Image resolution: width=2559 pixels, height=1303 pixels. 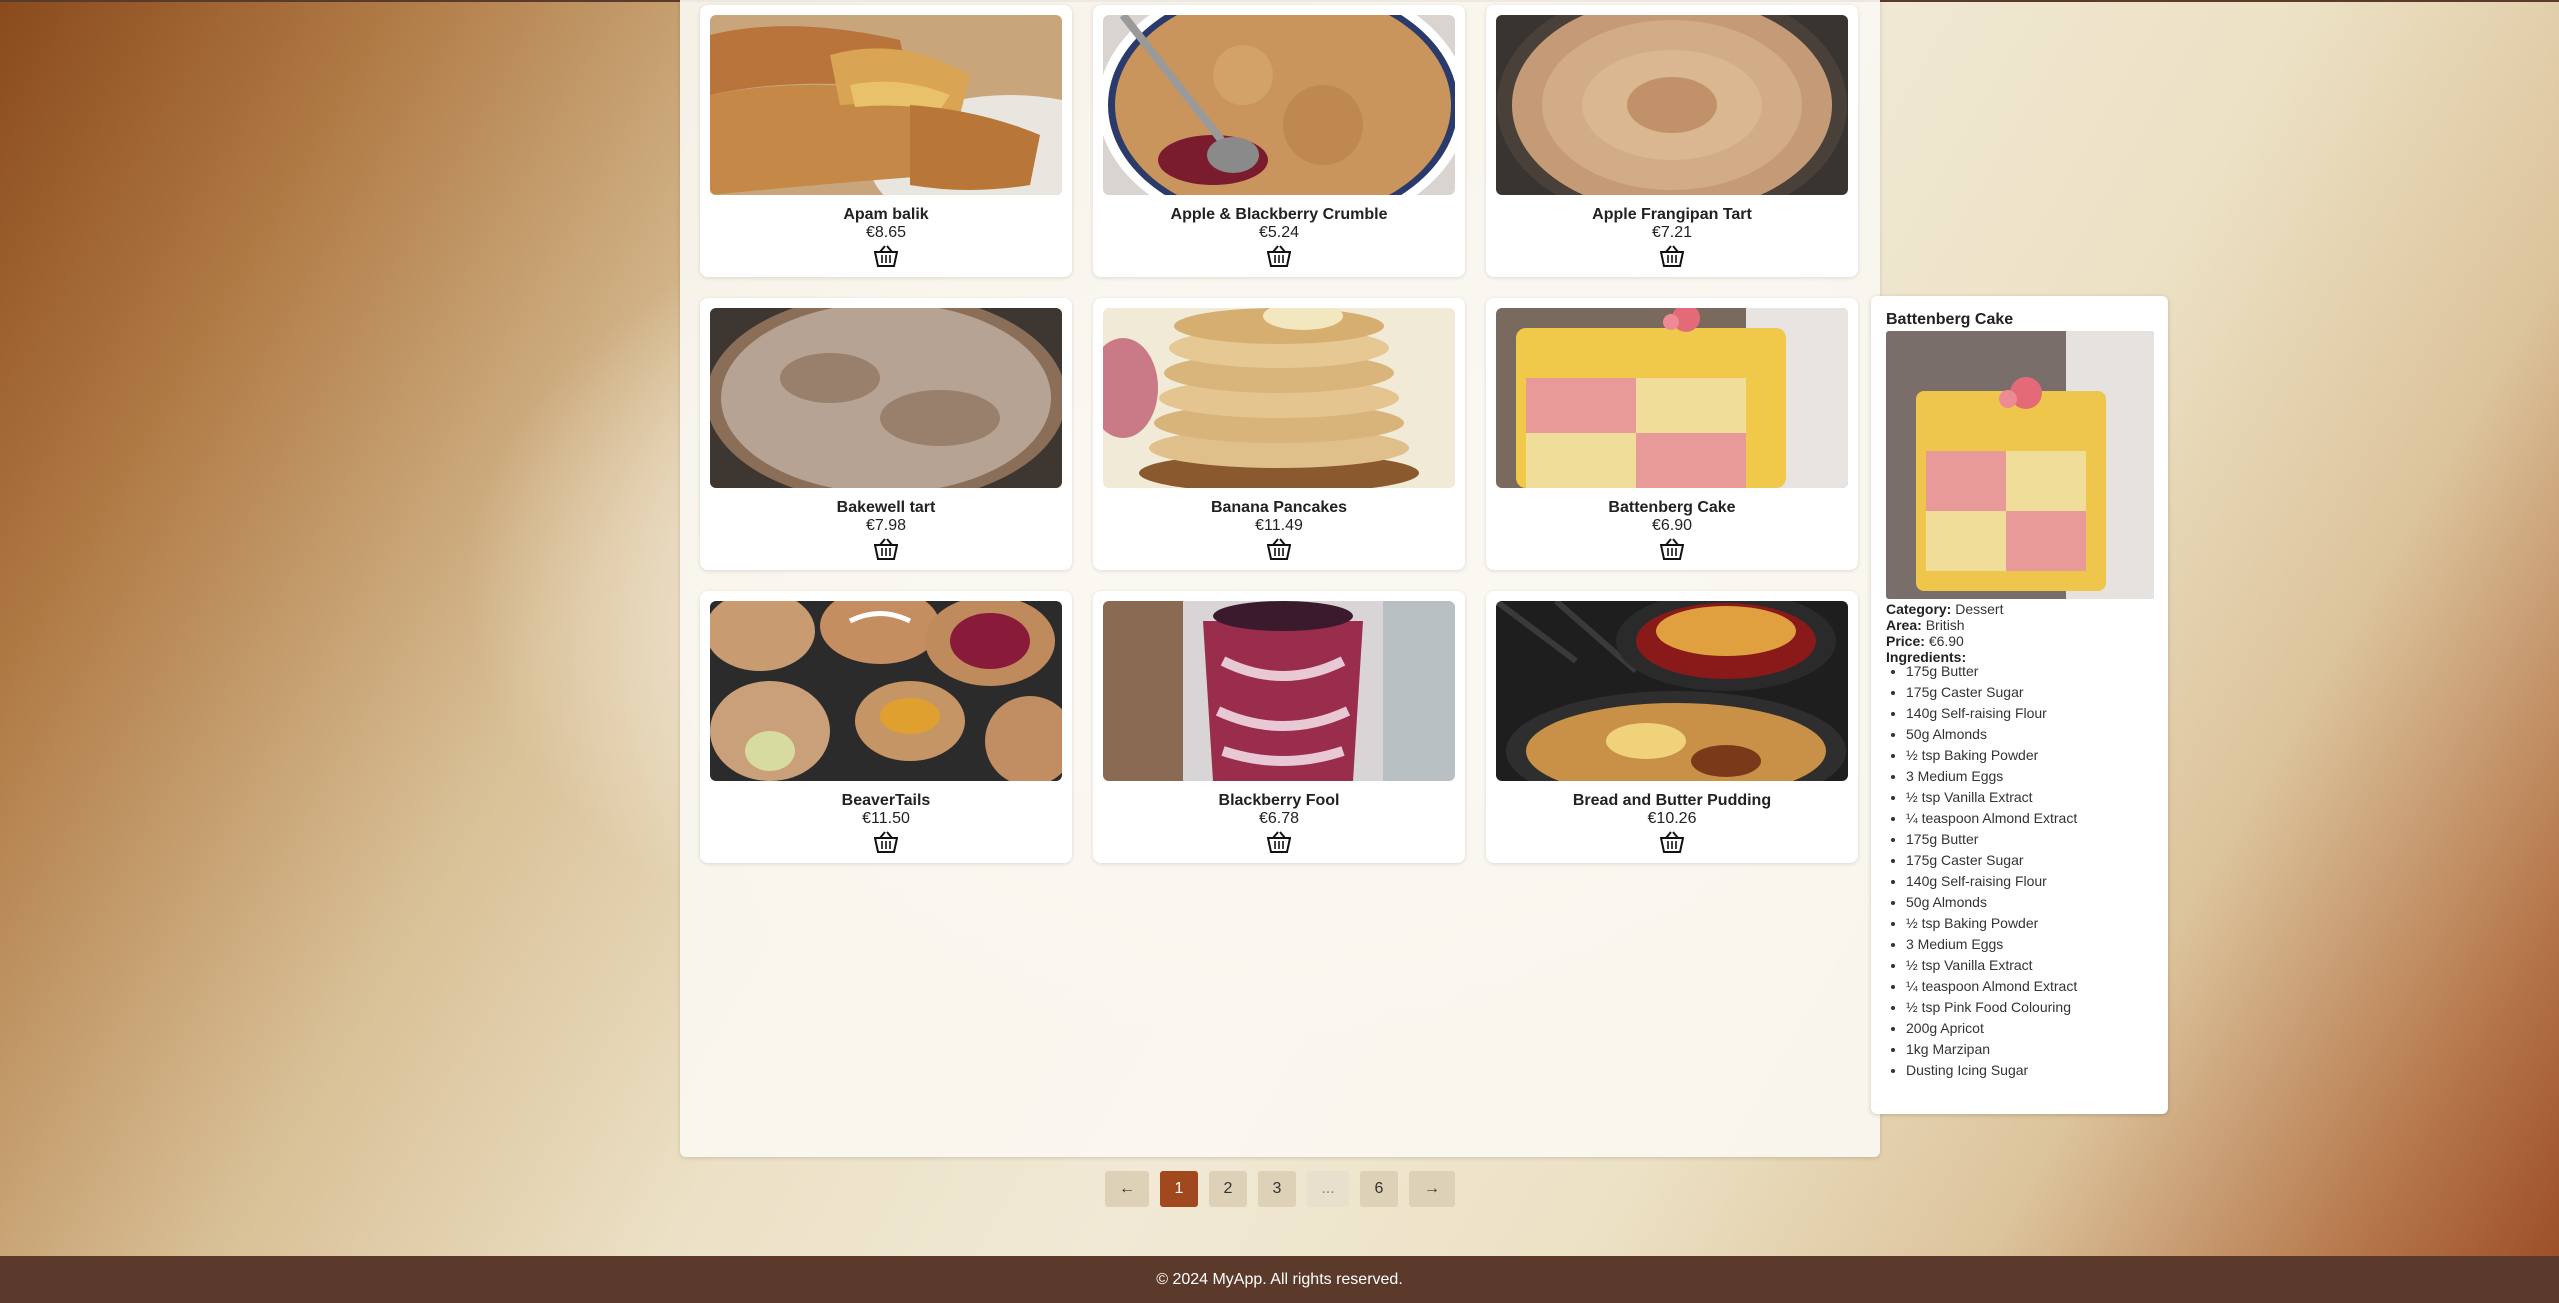 What do you see at coordinates (1672, 215) in the screenshot?
I see `product-name: Apple Frangipan Tart` at bounding box center [1672, 215].